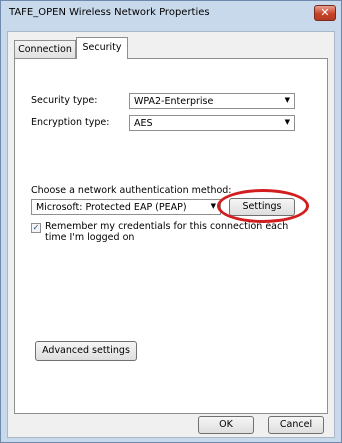 The width and height of the screenshot is (342, 443). Describe the element at coordinates (86, 351) in the screenshot. I see `advanced-settings-button: Advanced settings` at that location.